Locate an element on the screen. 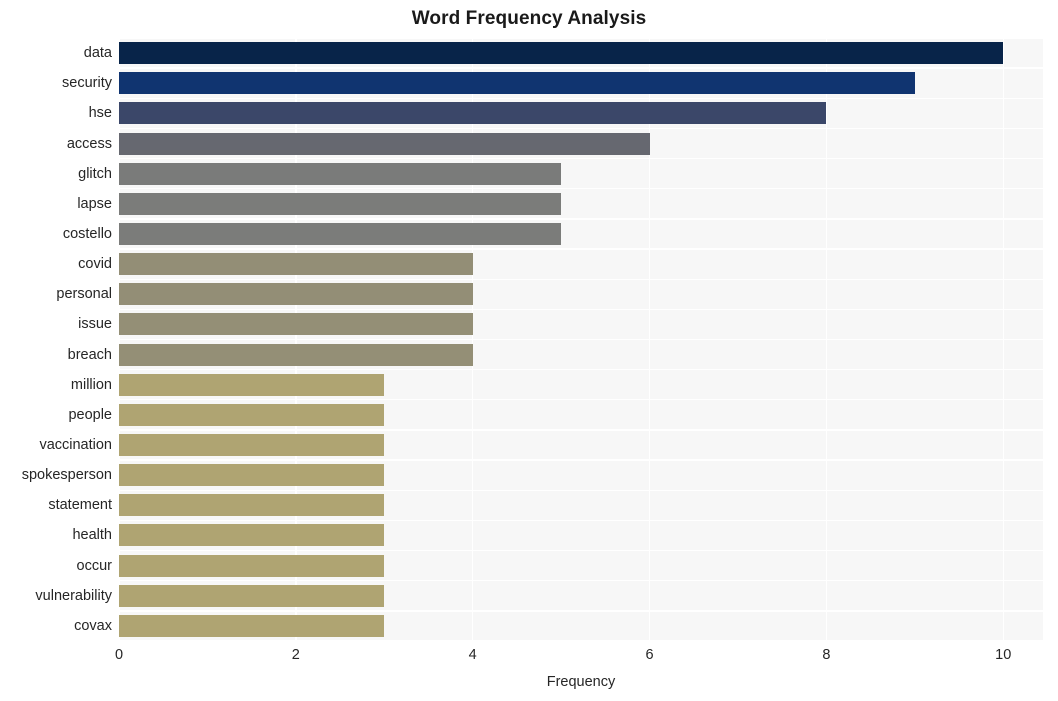 The image size is (1058, 701). y-axis-tick-label: covid is located at coordinates (95, 264).